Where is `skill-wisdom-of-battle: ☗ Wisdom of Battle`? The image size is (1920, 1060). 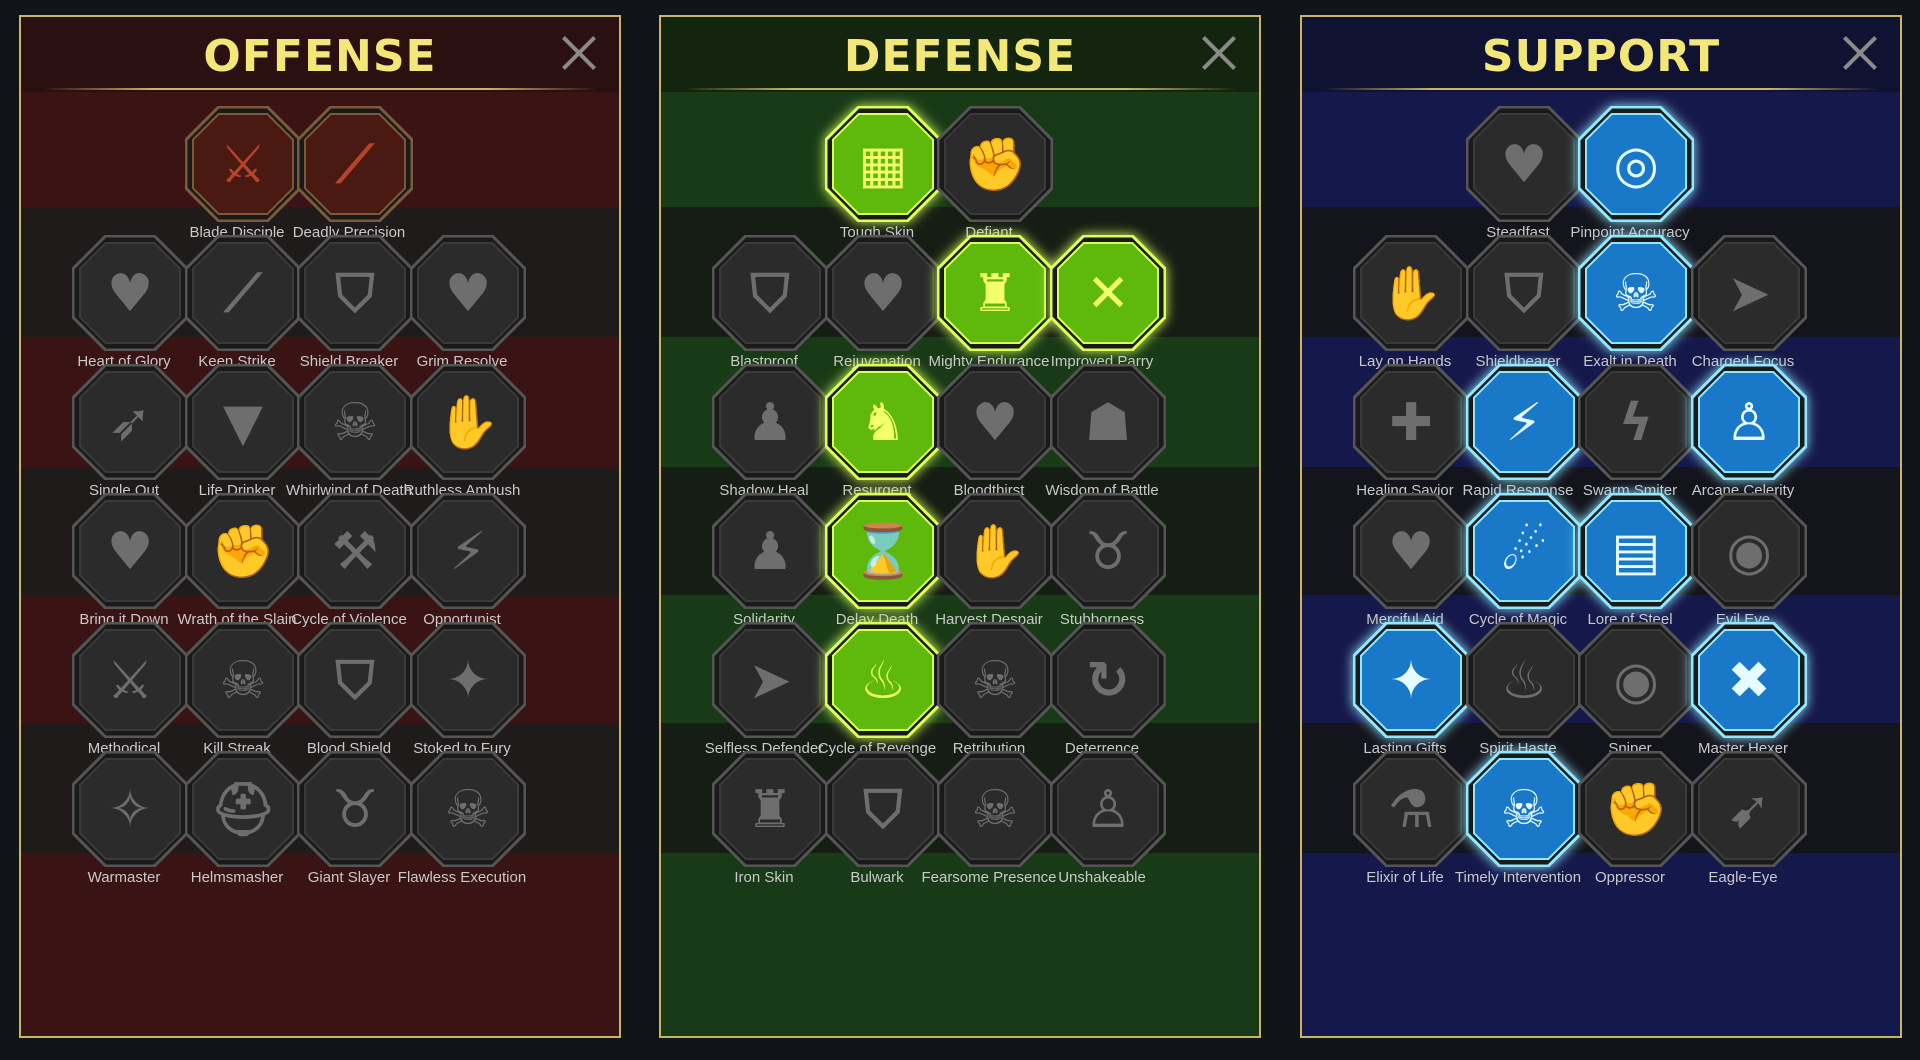
skill-wisdom-of-battle: ☗ Wisdom of Battle is located at coordinates (1102, 435).